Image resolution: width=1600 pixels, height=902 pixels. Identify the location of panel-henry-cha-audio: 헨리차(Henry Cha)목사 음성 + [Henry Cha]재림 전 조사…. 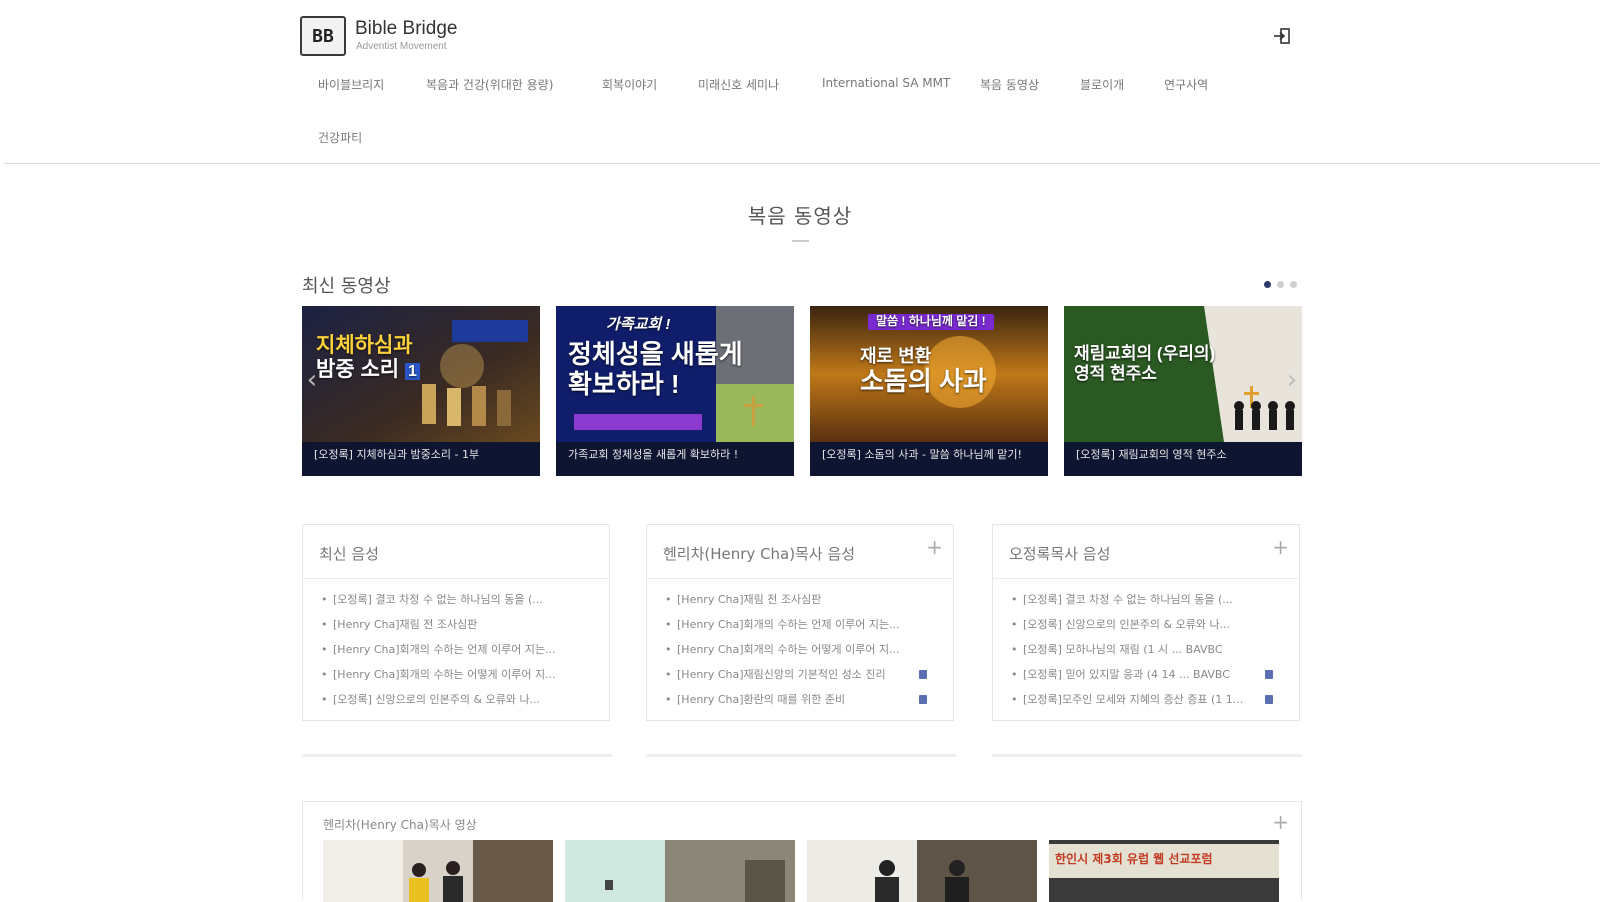
(800, 622).